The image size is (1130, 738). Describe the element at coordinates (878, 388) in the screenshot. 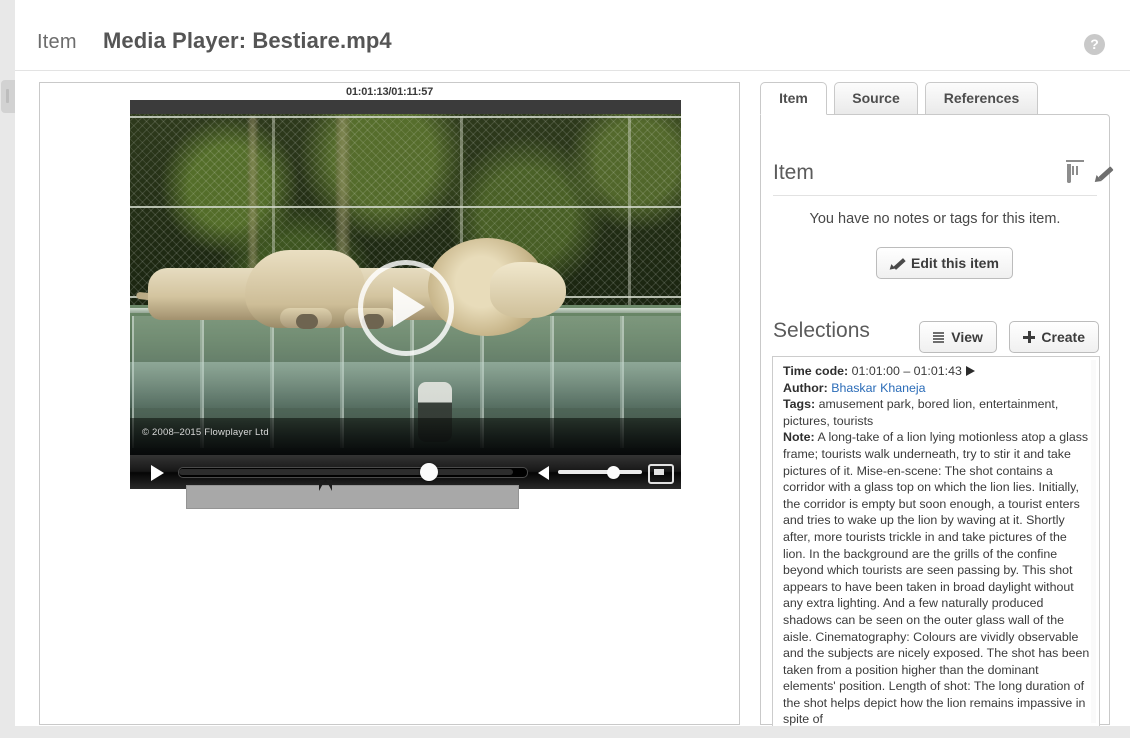

I see `author-link: Bhaskar Khaneja` at that location.